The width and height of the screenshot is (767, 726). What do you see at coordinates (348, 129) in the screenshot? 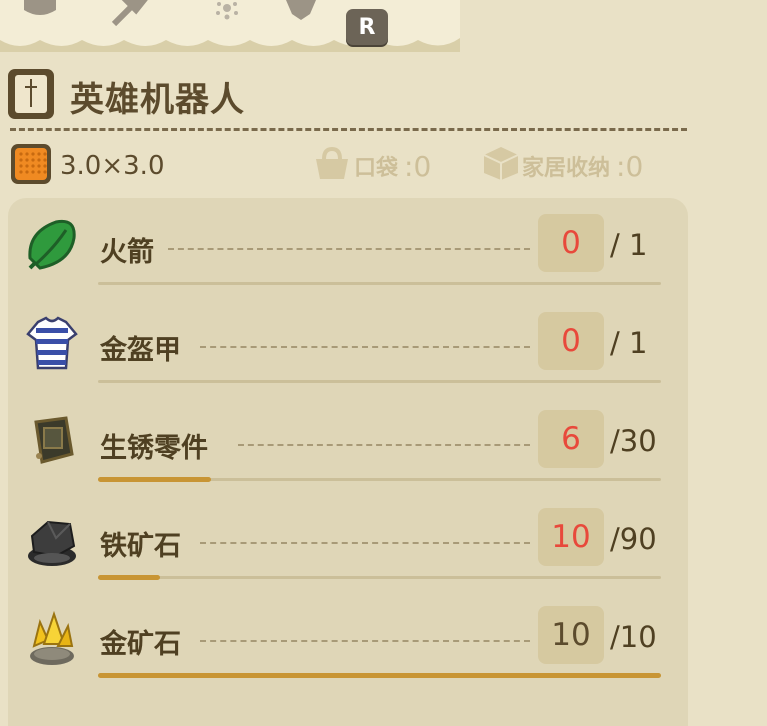
I see `title-divider` at bounding box center [348, 129].